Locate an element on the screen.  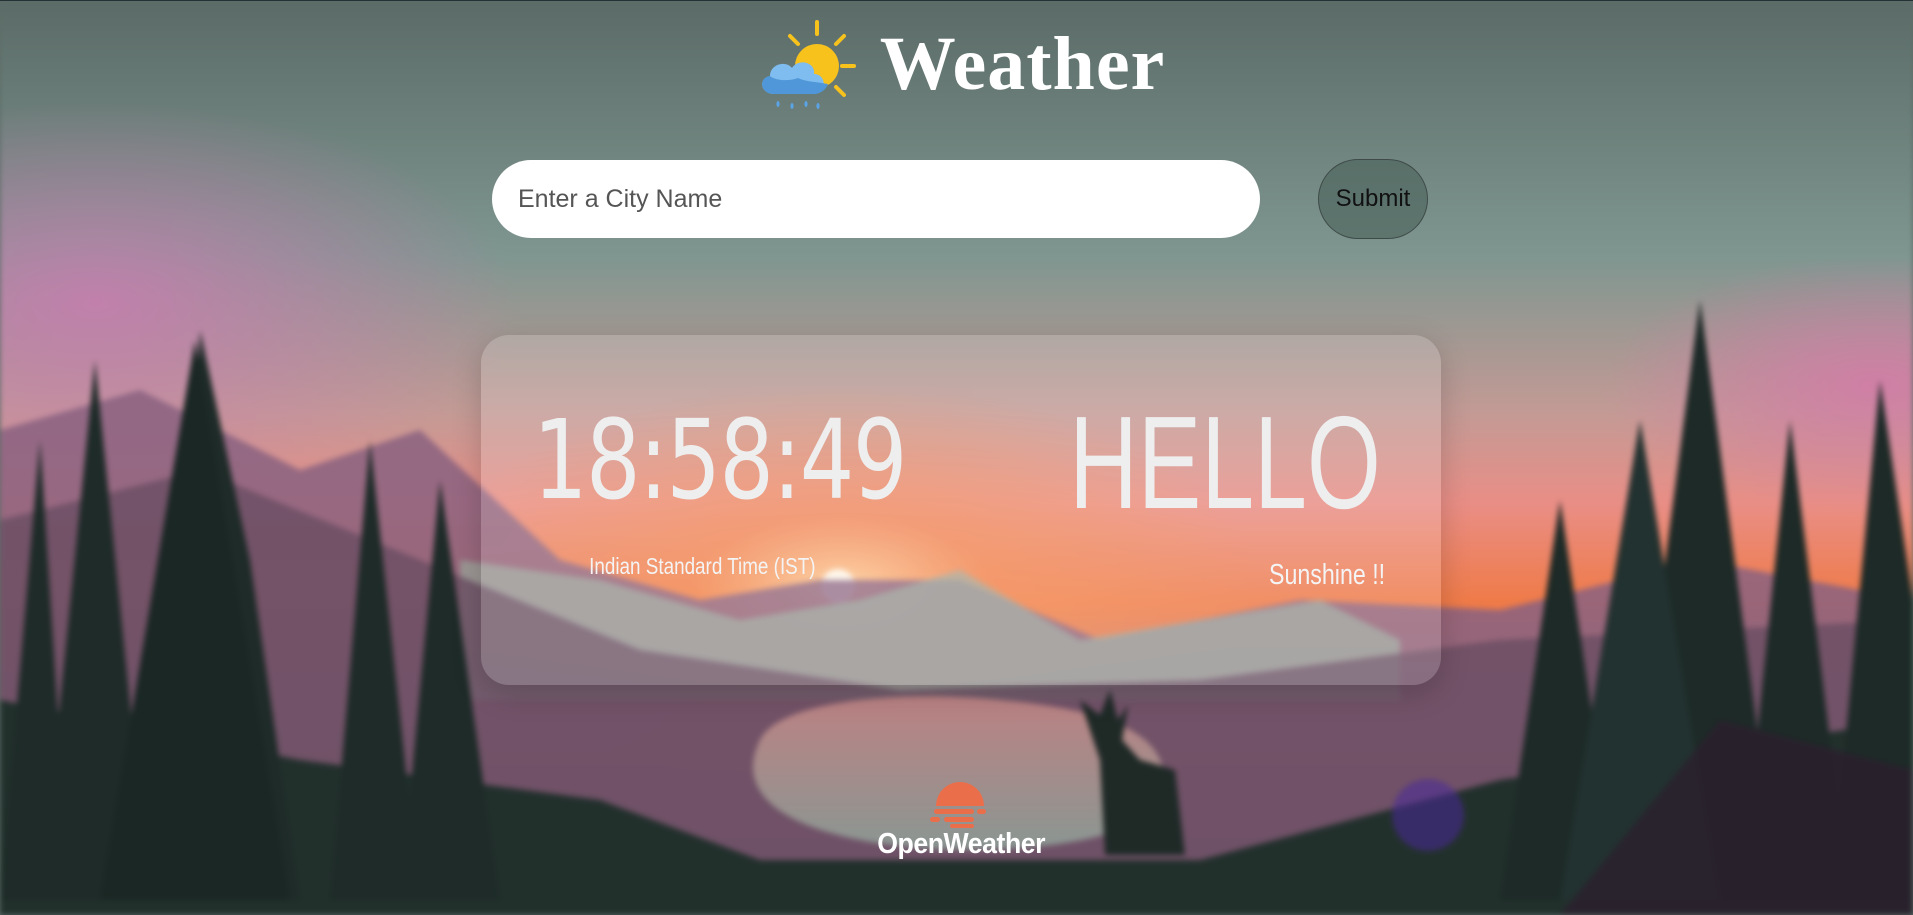
greeting-subtitle: Sunshine !! is located at coordinates (1326, 575).